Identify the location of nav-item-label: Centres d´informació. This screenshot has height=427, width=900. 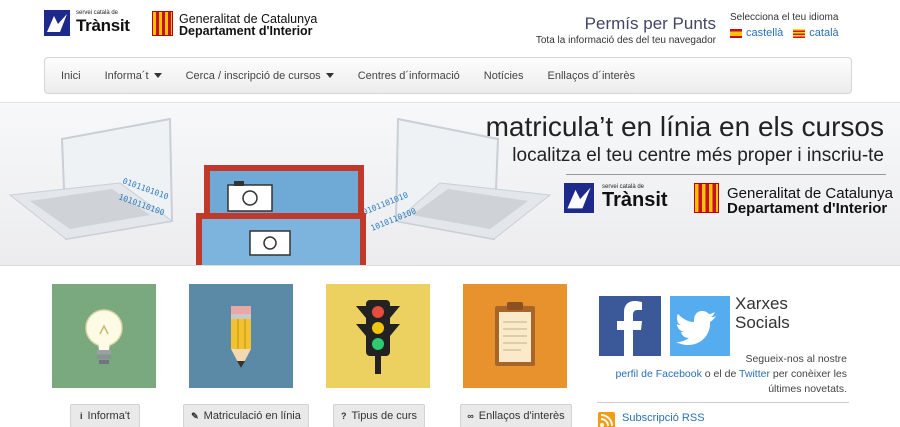
(408, 75).